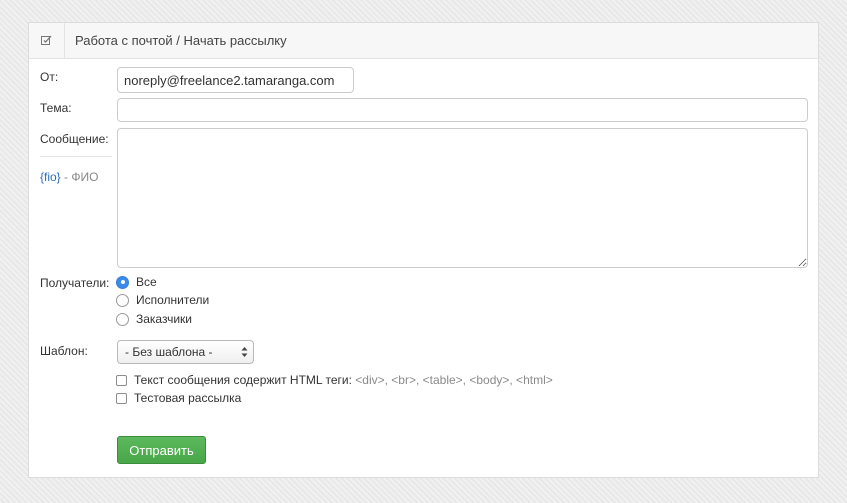 The image size is (847, 503). What do you see at coordinates (452, 380) in the screenshot?
I see `html-tags-list: <div>, <br>, <table>, <body>, <html>` at bounding box center [452, 380].